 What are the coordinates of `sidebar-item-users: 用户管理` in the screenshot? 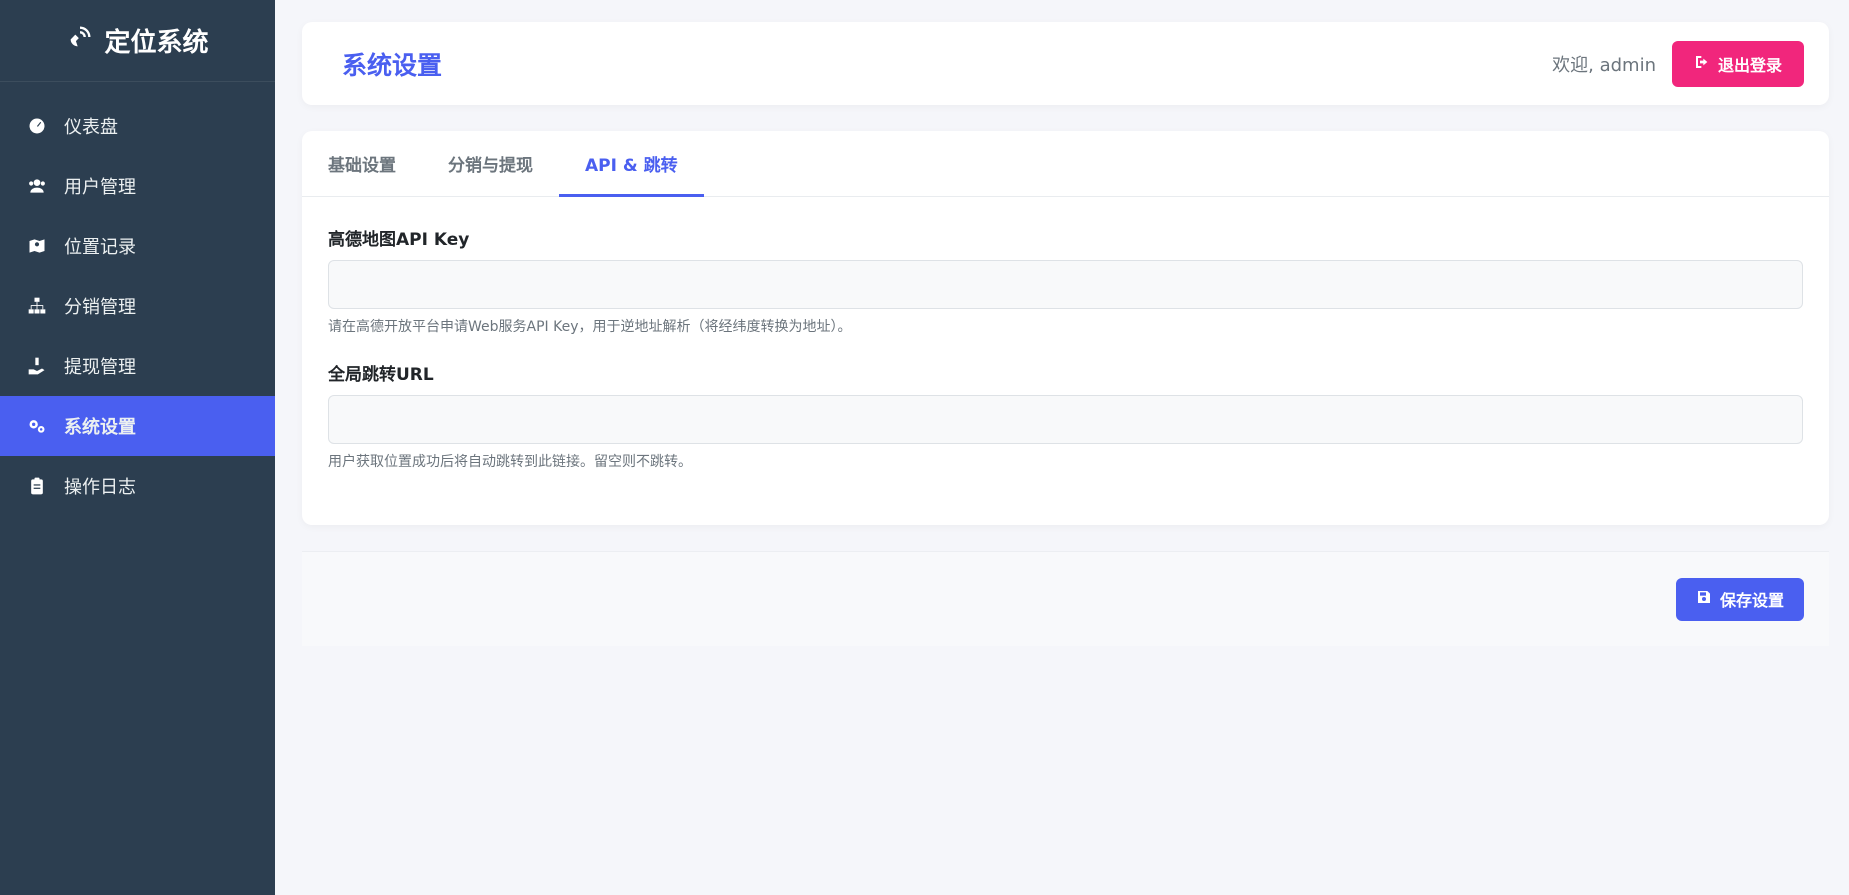 It's located at (137, 186).